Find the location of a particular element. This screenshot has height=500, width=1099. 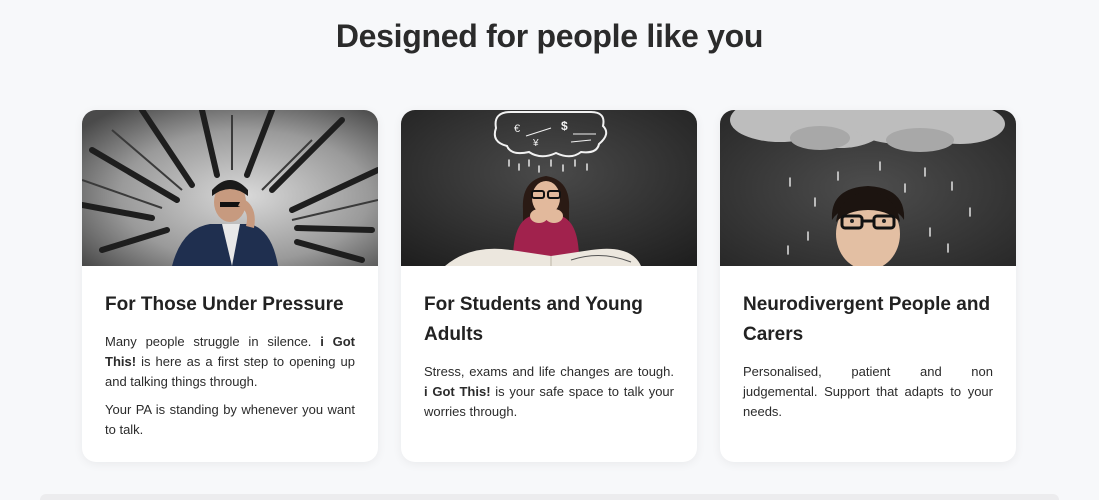

euro-symbol: € is located at coordinates (517, 129).